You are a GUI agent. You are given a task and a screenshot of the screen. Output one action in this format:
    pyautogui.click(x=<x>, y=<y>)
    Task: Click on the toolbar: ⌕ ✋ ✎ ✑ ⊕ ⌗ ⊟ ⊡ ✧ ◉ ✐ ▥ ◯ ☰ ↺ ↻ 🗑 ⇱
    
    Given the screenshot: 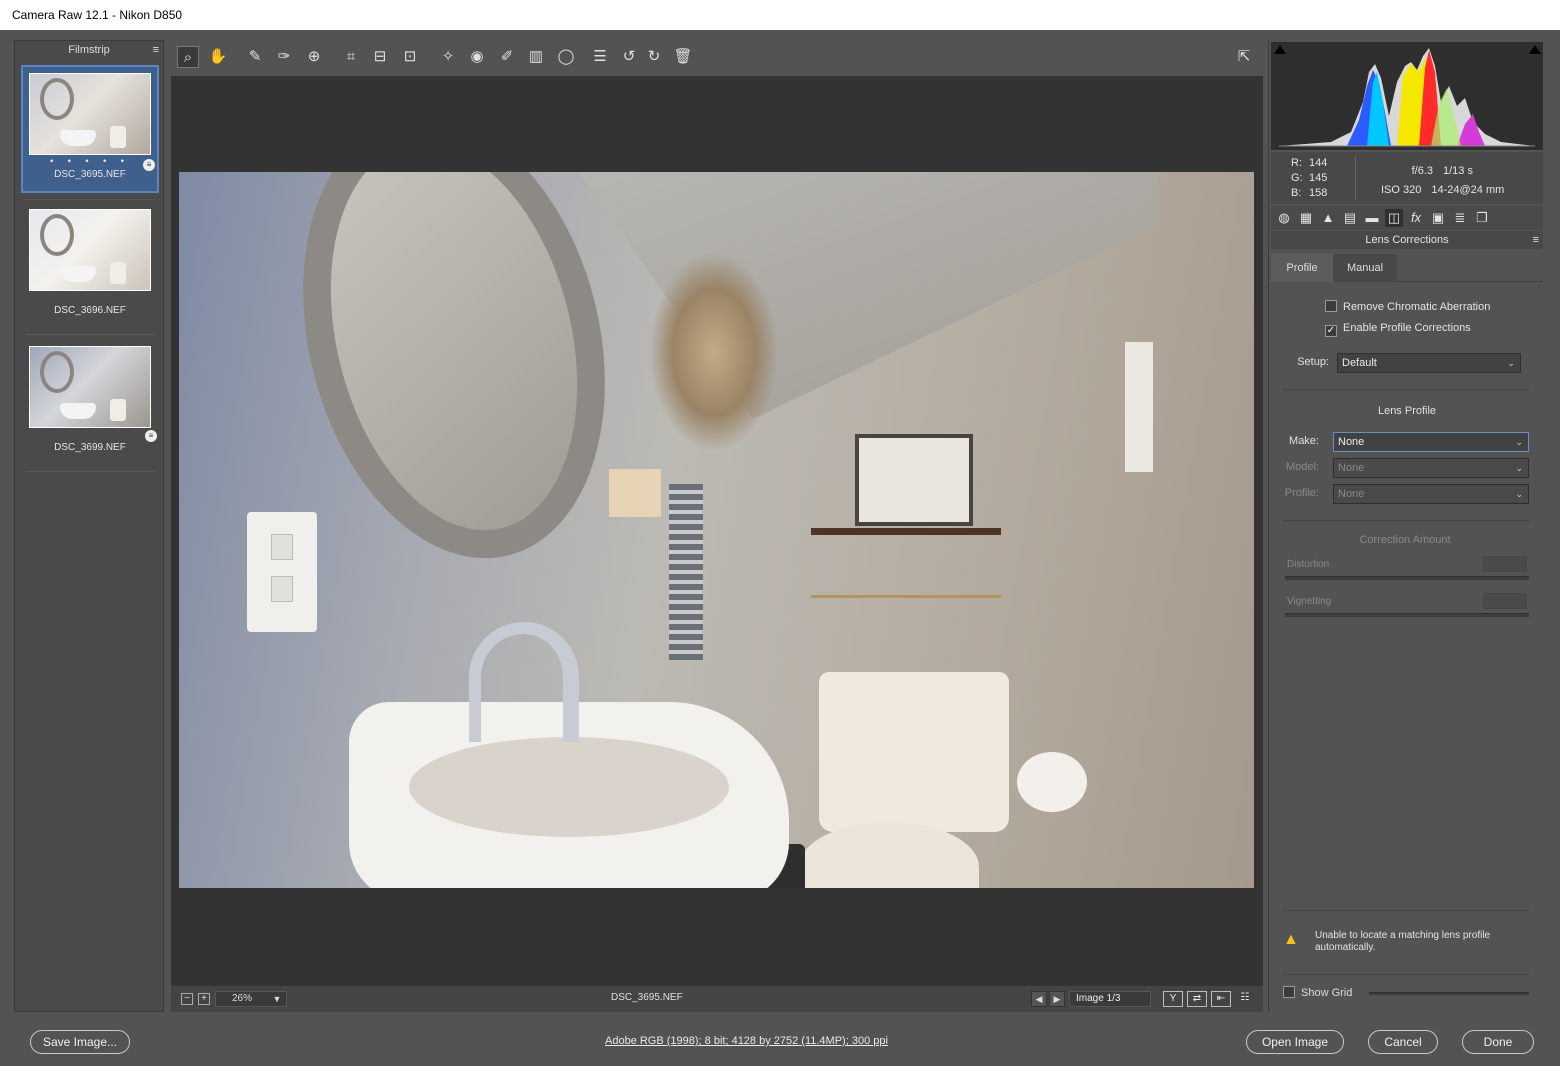 What is the action you would take?
    pyautogui.click(x=717, y=57)
    